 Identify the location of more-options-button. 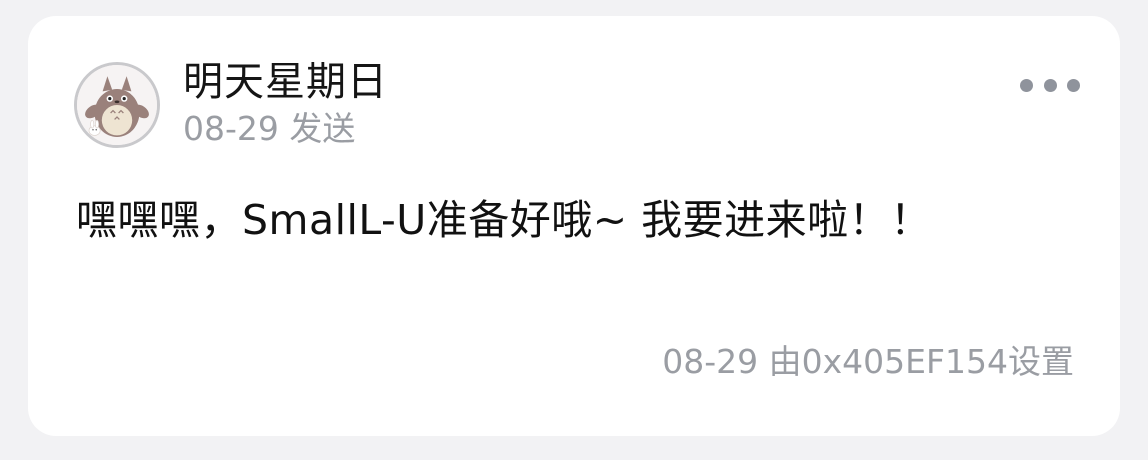
(1050, 85).